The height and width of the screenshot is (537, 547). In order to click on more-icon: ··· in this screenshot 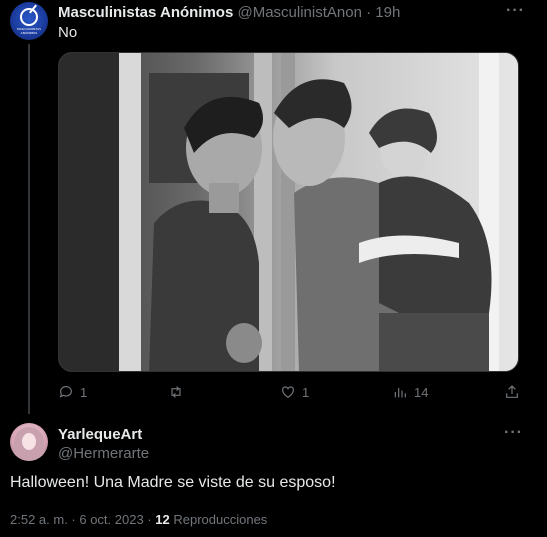, I will do `click(515, 11)`.